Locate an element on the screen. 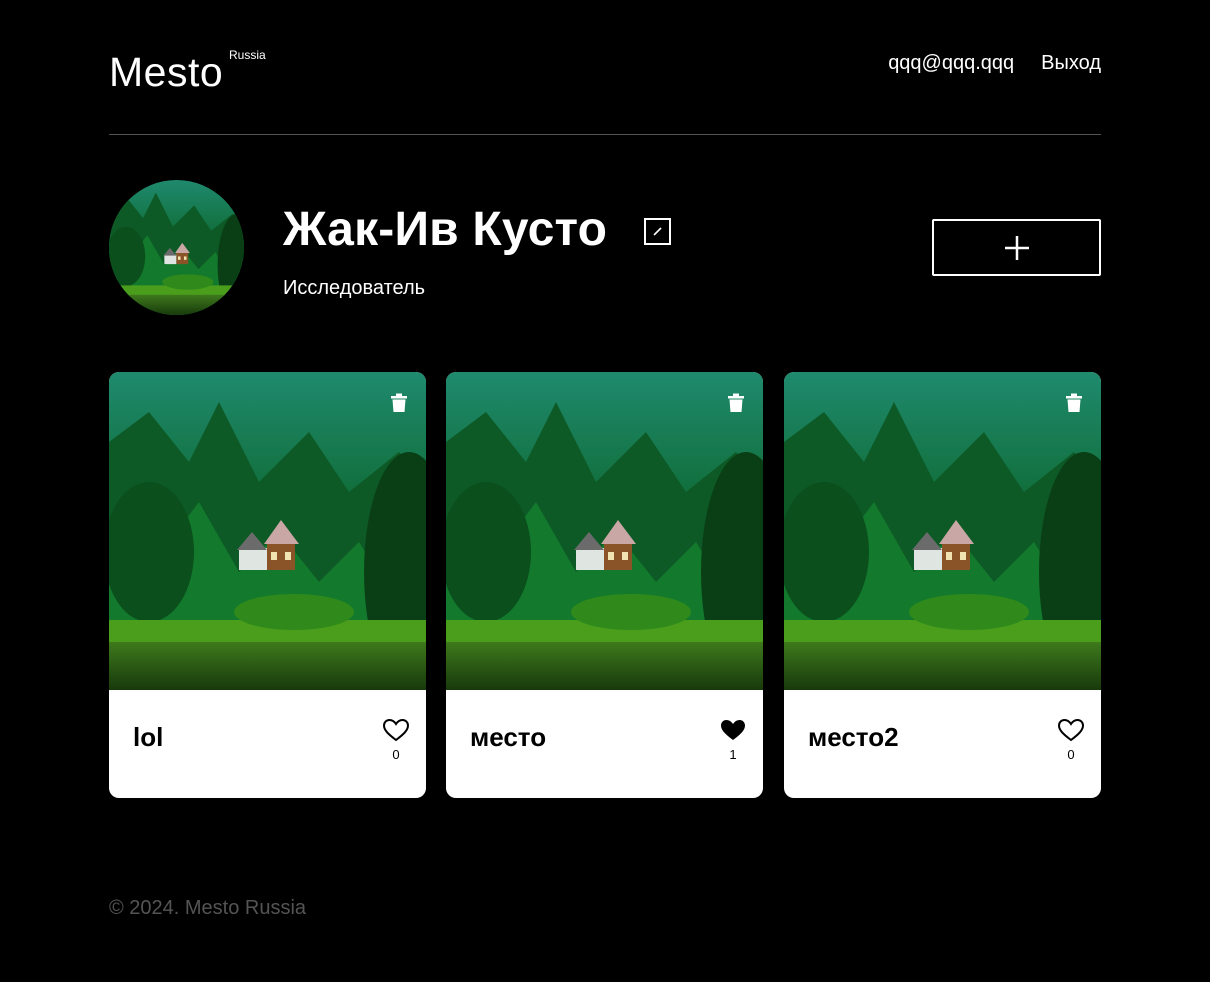  user-email: qqq@qqq.qqq is located at coordinates (951, 63).